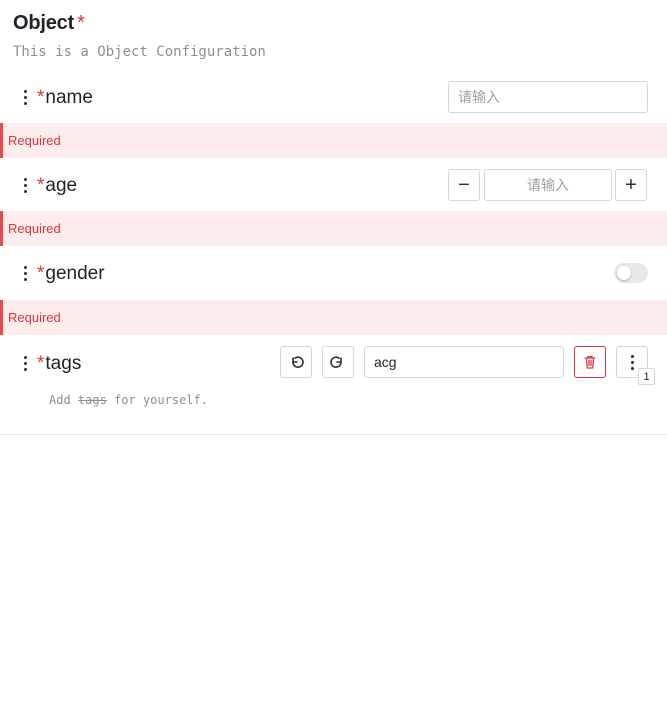 The height and width of the screenshot is (718, 667). What do you see at coordinates (548, 97) in the screenshot?
I see `name-input` at bounding box center [548, 97].